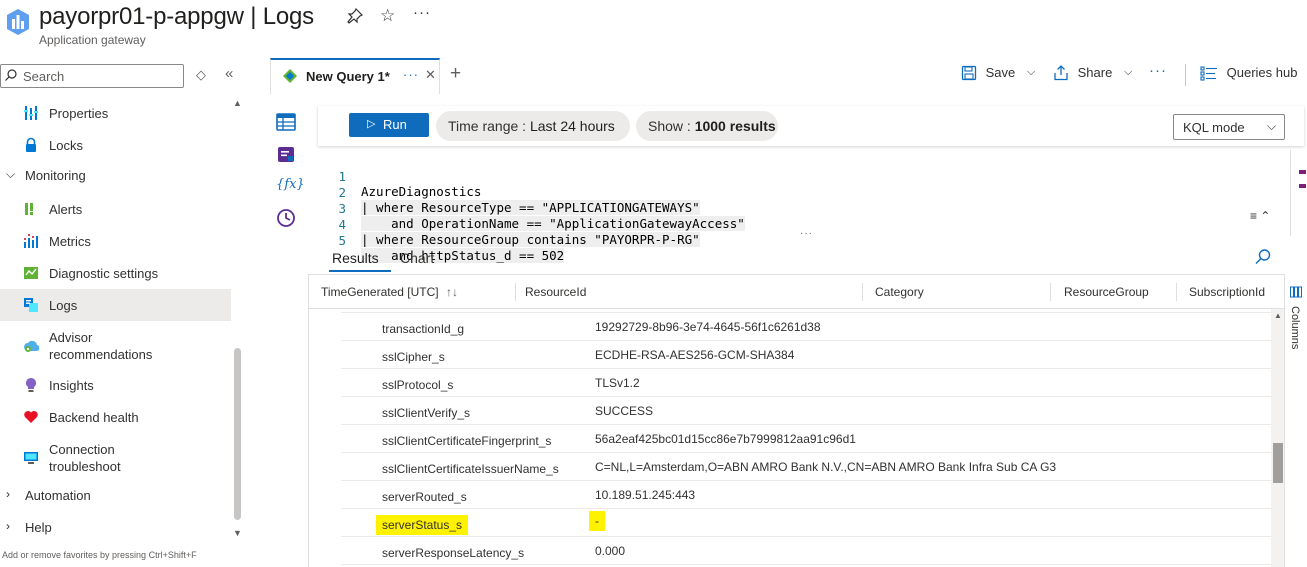  I want to click on history-icon, so click(286, 218).